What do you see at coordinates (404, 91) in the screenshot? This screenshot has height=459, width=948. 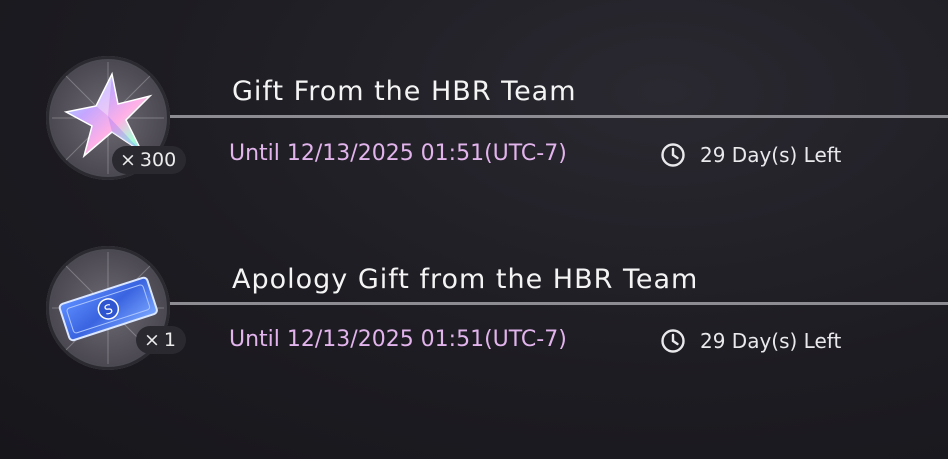 I see `gift-title: Gift From the HBR Team` at bounding box center [404, 91].